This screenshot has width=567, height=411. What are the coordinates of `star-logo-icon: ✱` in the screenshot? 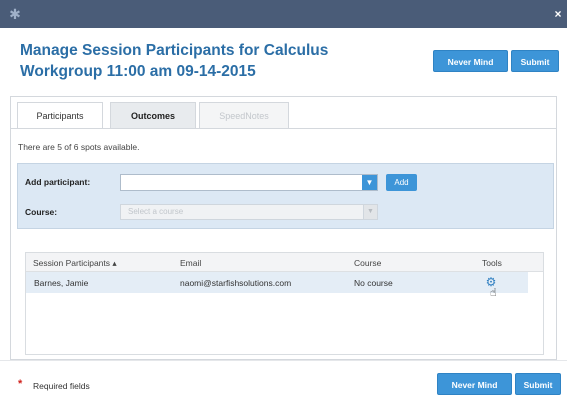 It's located at (15, 14).